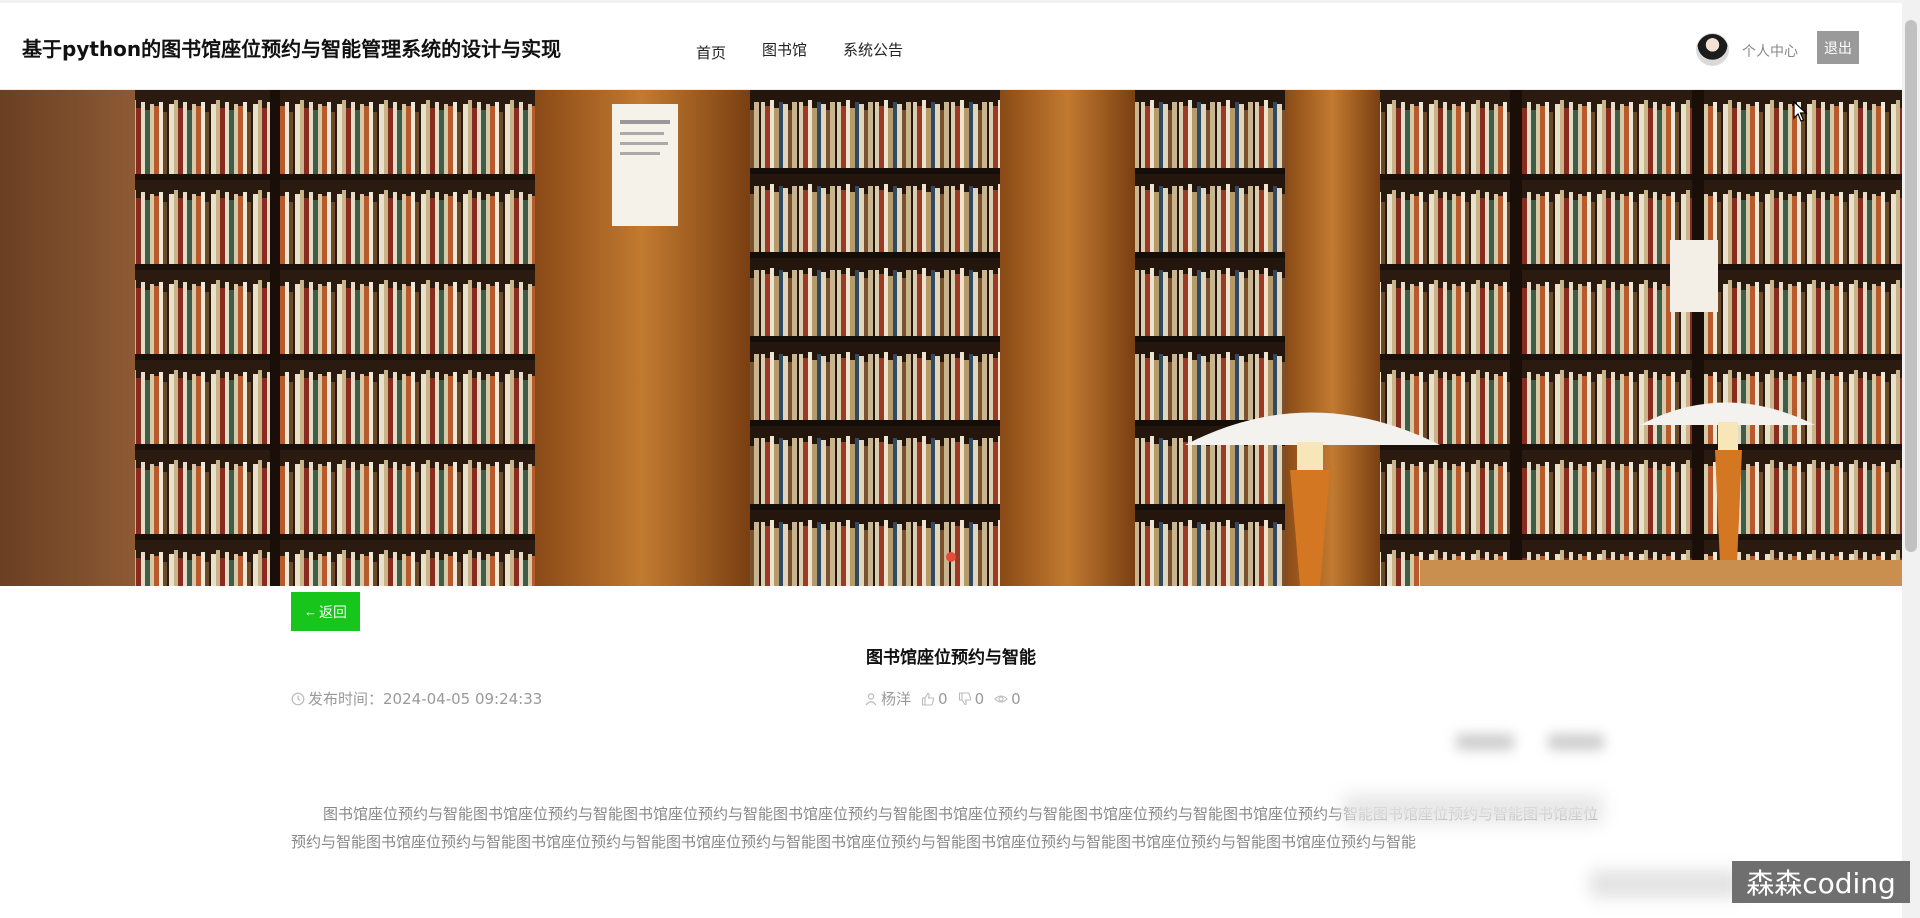 The image size is (1920, 918). Describe the element at coordinates (298, 698) in the screenshot. I see `clock-icon` at that location.